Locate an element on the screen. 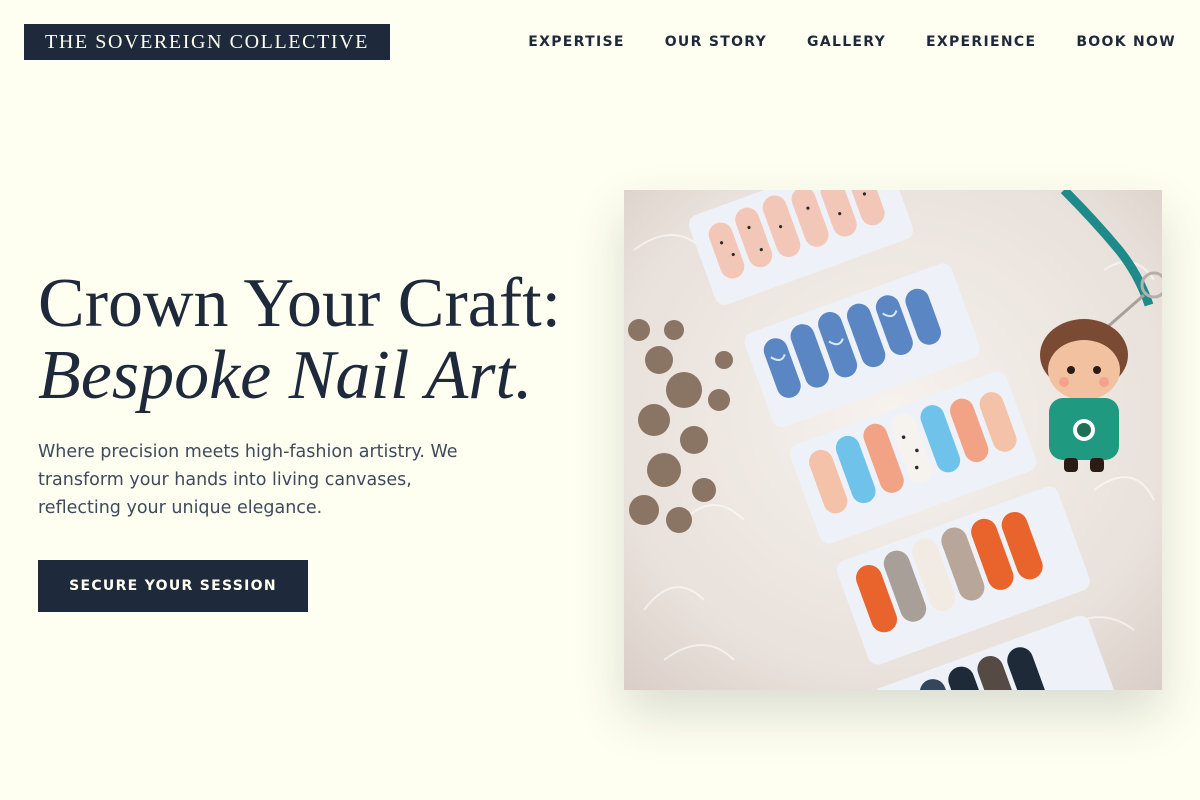  hero-headline: Crown Your Craft: Bespoke Nail Art. is located at coordinates (318, 340).